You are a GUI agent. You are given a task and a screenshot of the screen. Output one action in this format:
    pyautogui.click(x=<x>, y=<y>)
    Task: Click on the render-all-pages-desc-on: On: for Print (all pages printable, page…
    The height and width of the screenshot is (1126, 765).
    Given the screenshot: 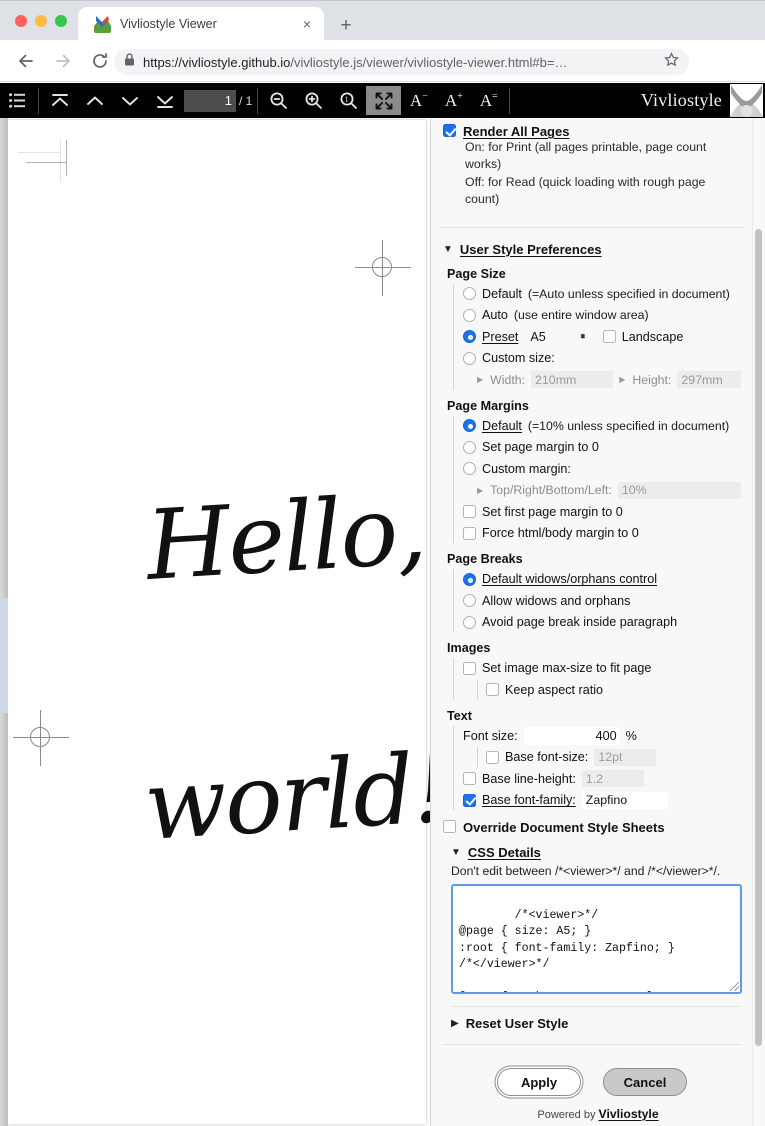 What is the action you would take?
    pyautogui.click(x=586, y=156)
    